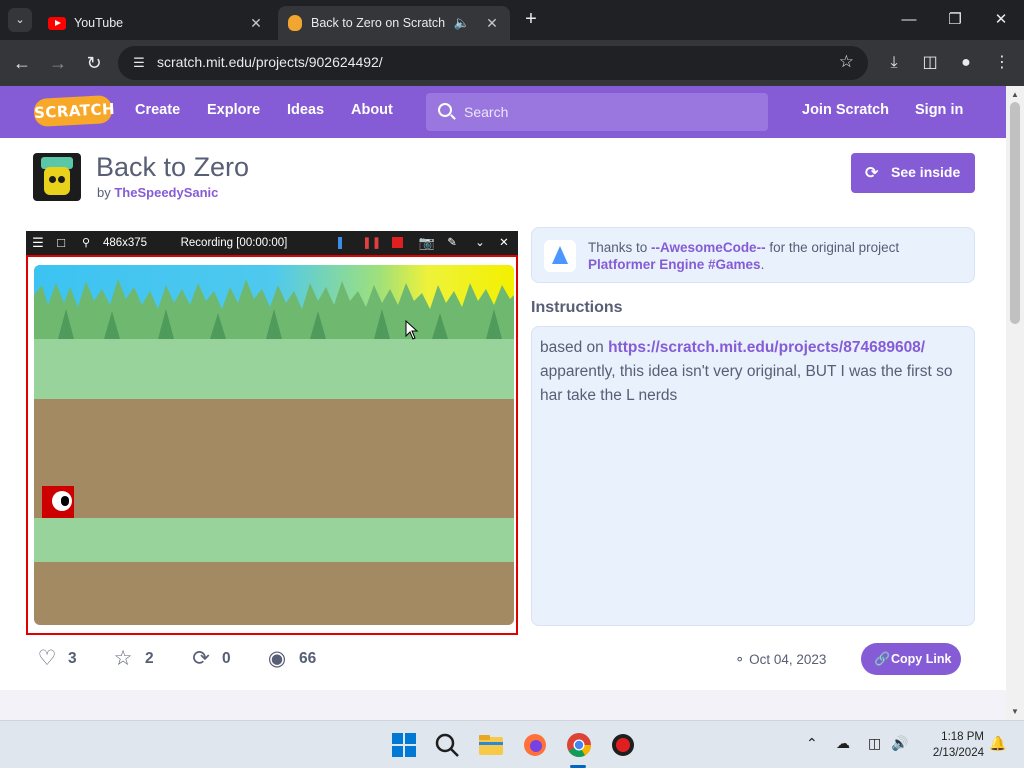 Image resolution: width=1024 pixels, height=768 pixels. Describe the element at coordinates (952, 745) in the screenshot. I see `taskbar-clock: 1:18 PM 2/13/2024` at that location.